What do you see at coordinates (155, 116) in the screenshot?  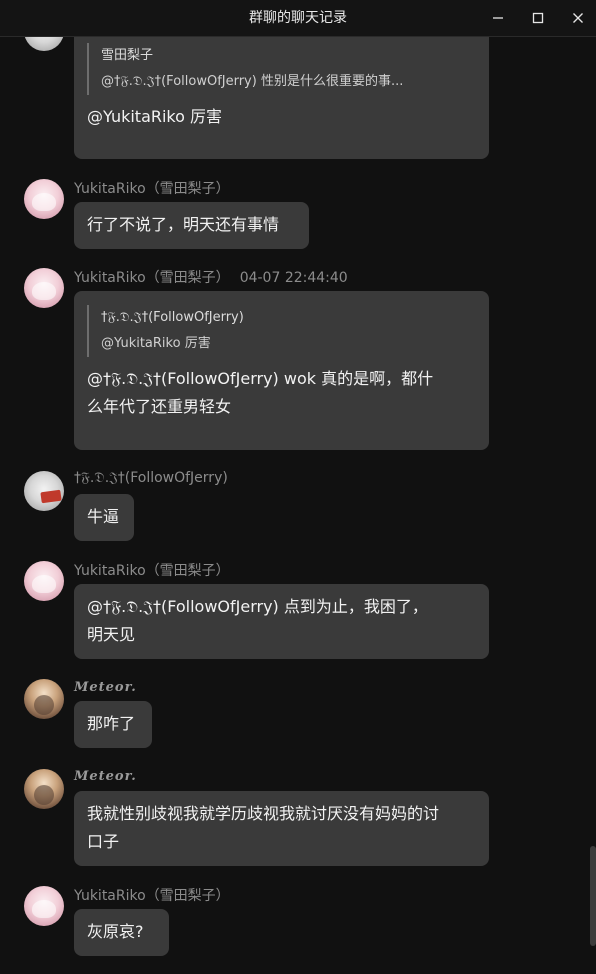 I see `message-text: @YukitaRiko 厉害` at bounding box center [155, 116].